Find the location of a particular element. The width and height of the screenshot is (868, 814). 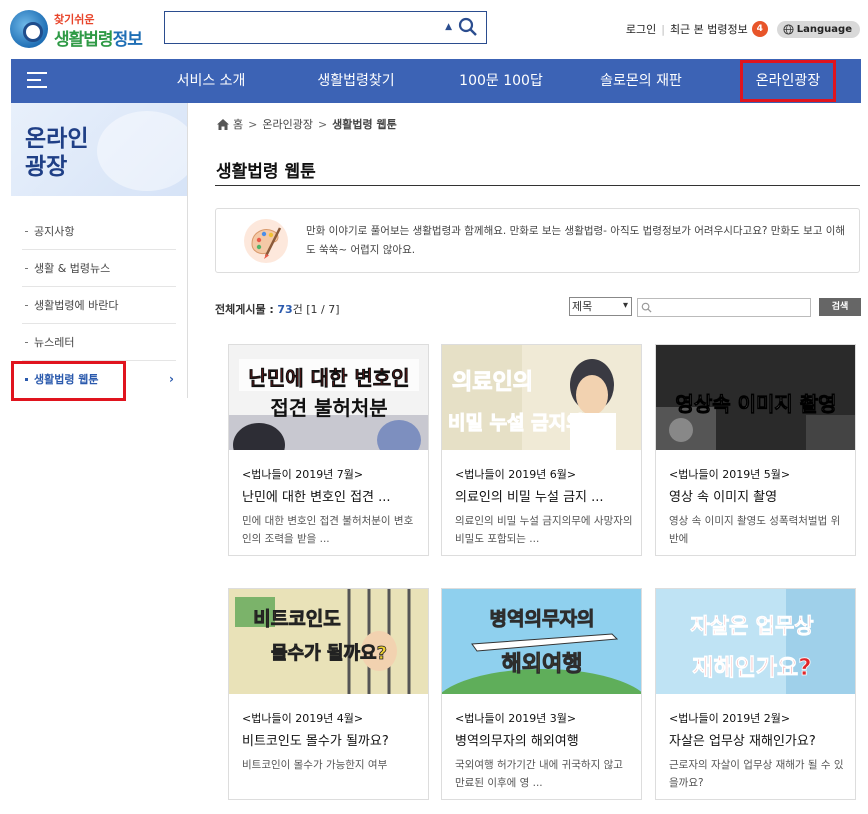

breadcrumb-home: 홈 is located at coordinates (238, 124).